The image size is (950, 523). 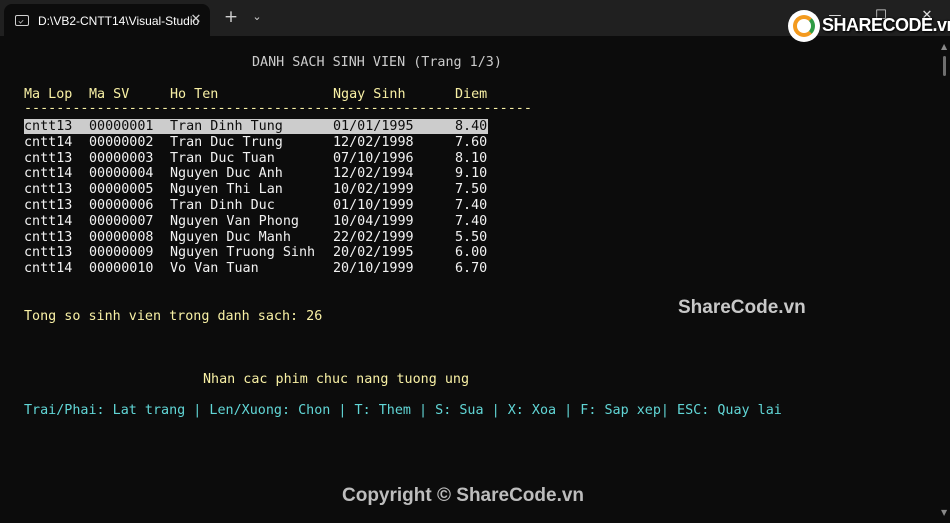 I want to click on terminal-tab: D:\VB2-CNTT14\Visual-Studio ✕, so click(x=107, y=20).